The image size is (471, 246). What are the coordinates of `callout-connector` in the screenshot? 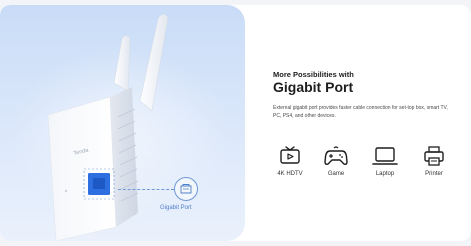 It's located at (146, 189).